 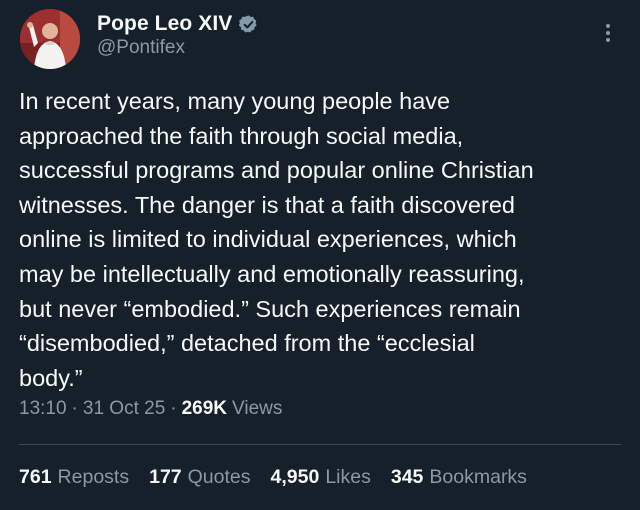 I want to click on verified-badge-icon, so click(x=248, y=24).